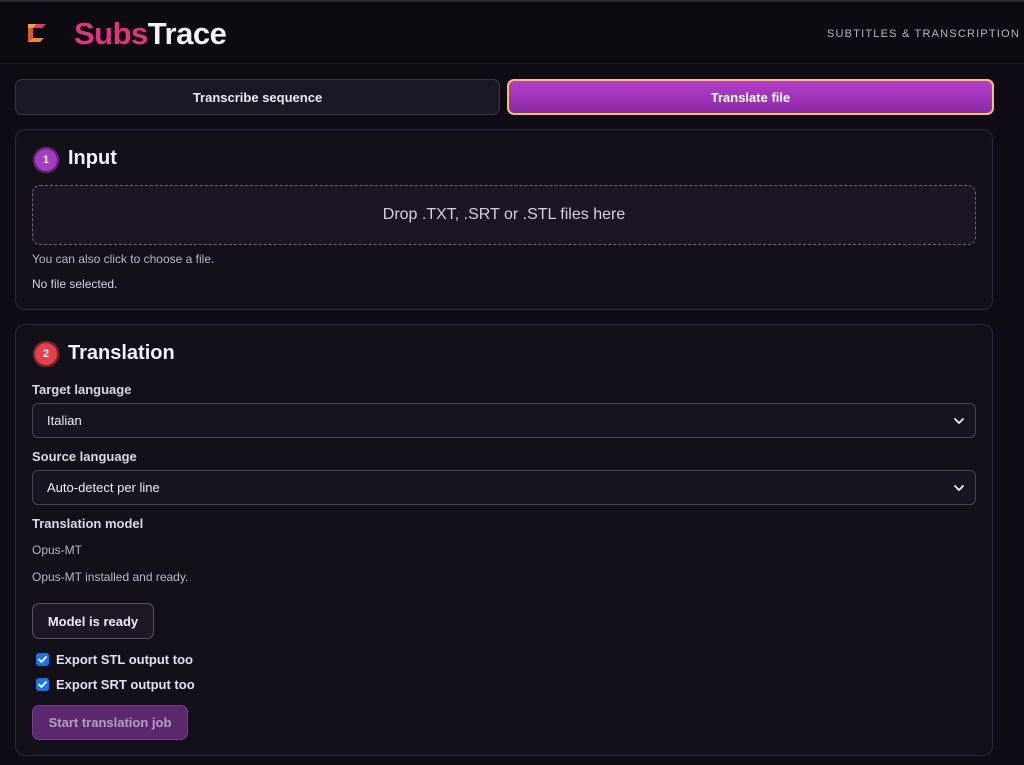 This screenshot has width=1024, height=765. What do you see at coordinates (257, 97) in the screenshot?
I see `tab-transcribe-sequence: Transcribe sequence` at bounding box center [257, 97].